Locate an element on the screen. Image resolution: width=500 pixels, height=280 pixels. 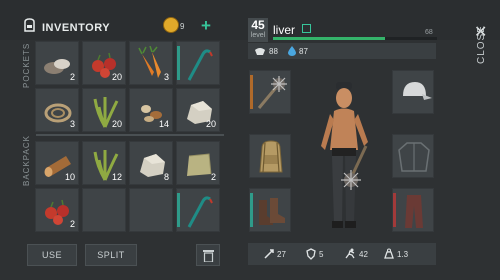
edit-name-icon is located at coordinates (306, 28).